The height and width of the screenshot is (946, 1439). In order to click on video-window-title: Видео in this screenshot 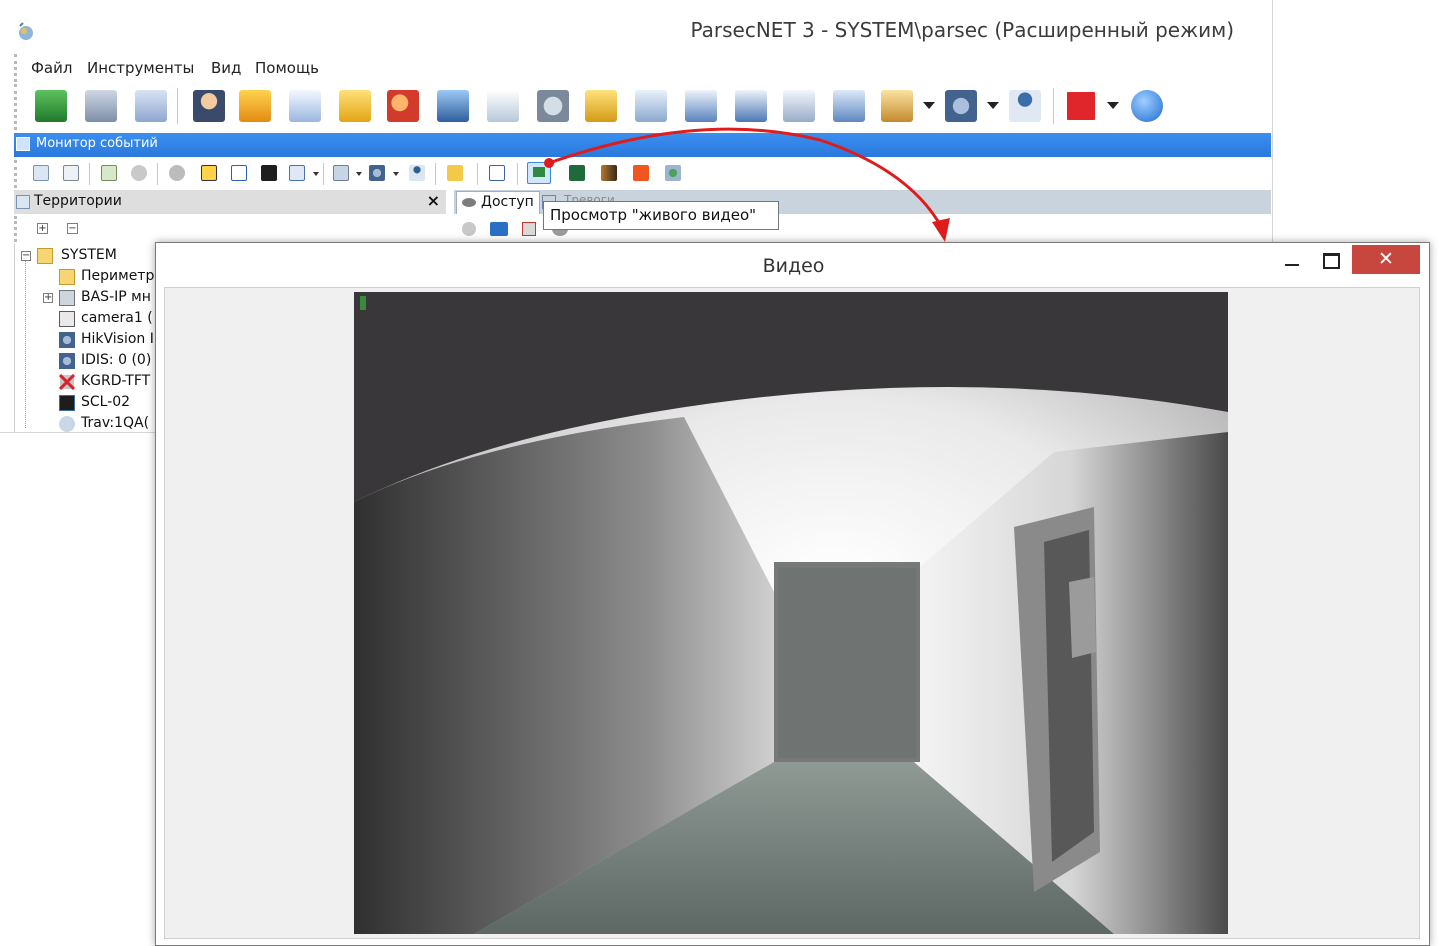, I will do `click(793, 266)`.